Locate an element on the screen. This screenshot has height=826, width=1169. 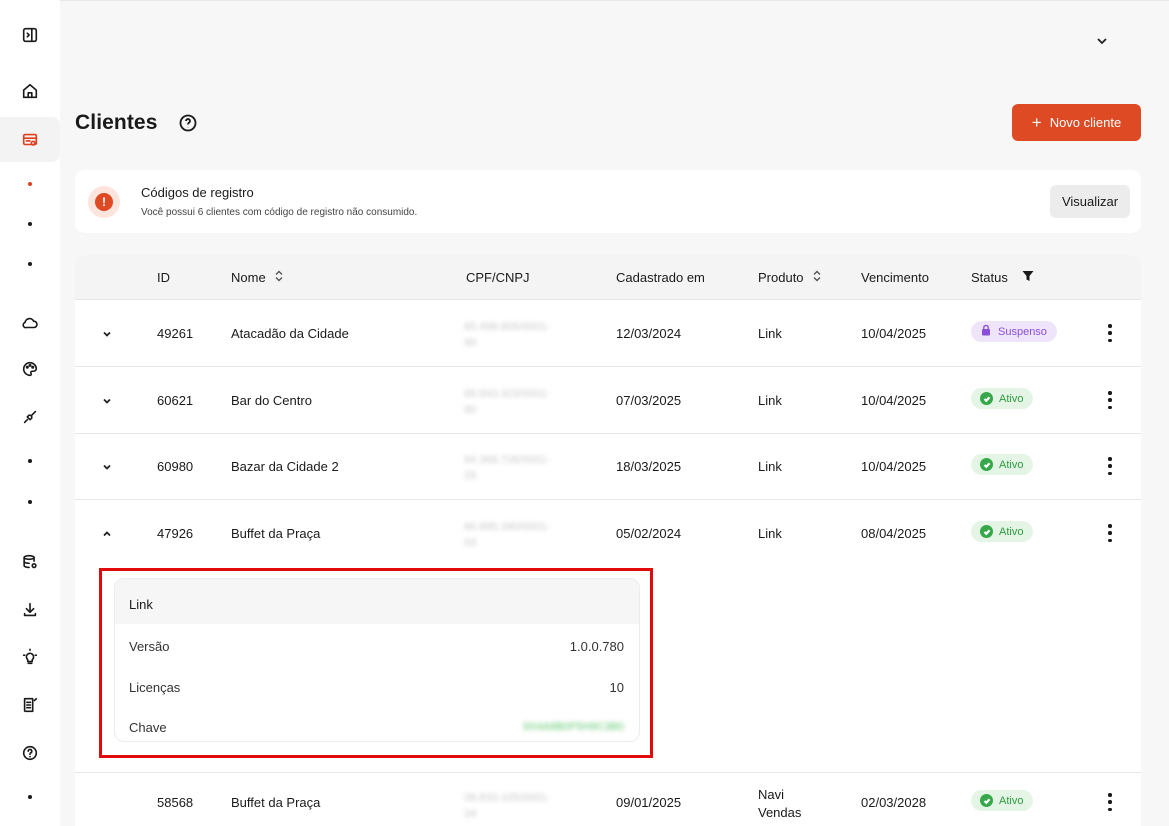
cell-id: 58568 is located at coordinates (175, 802).